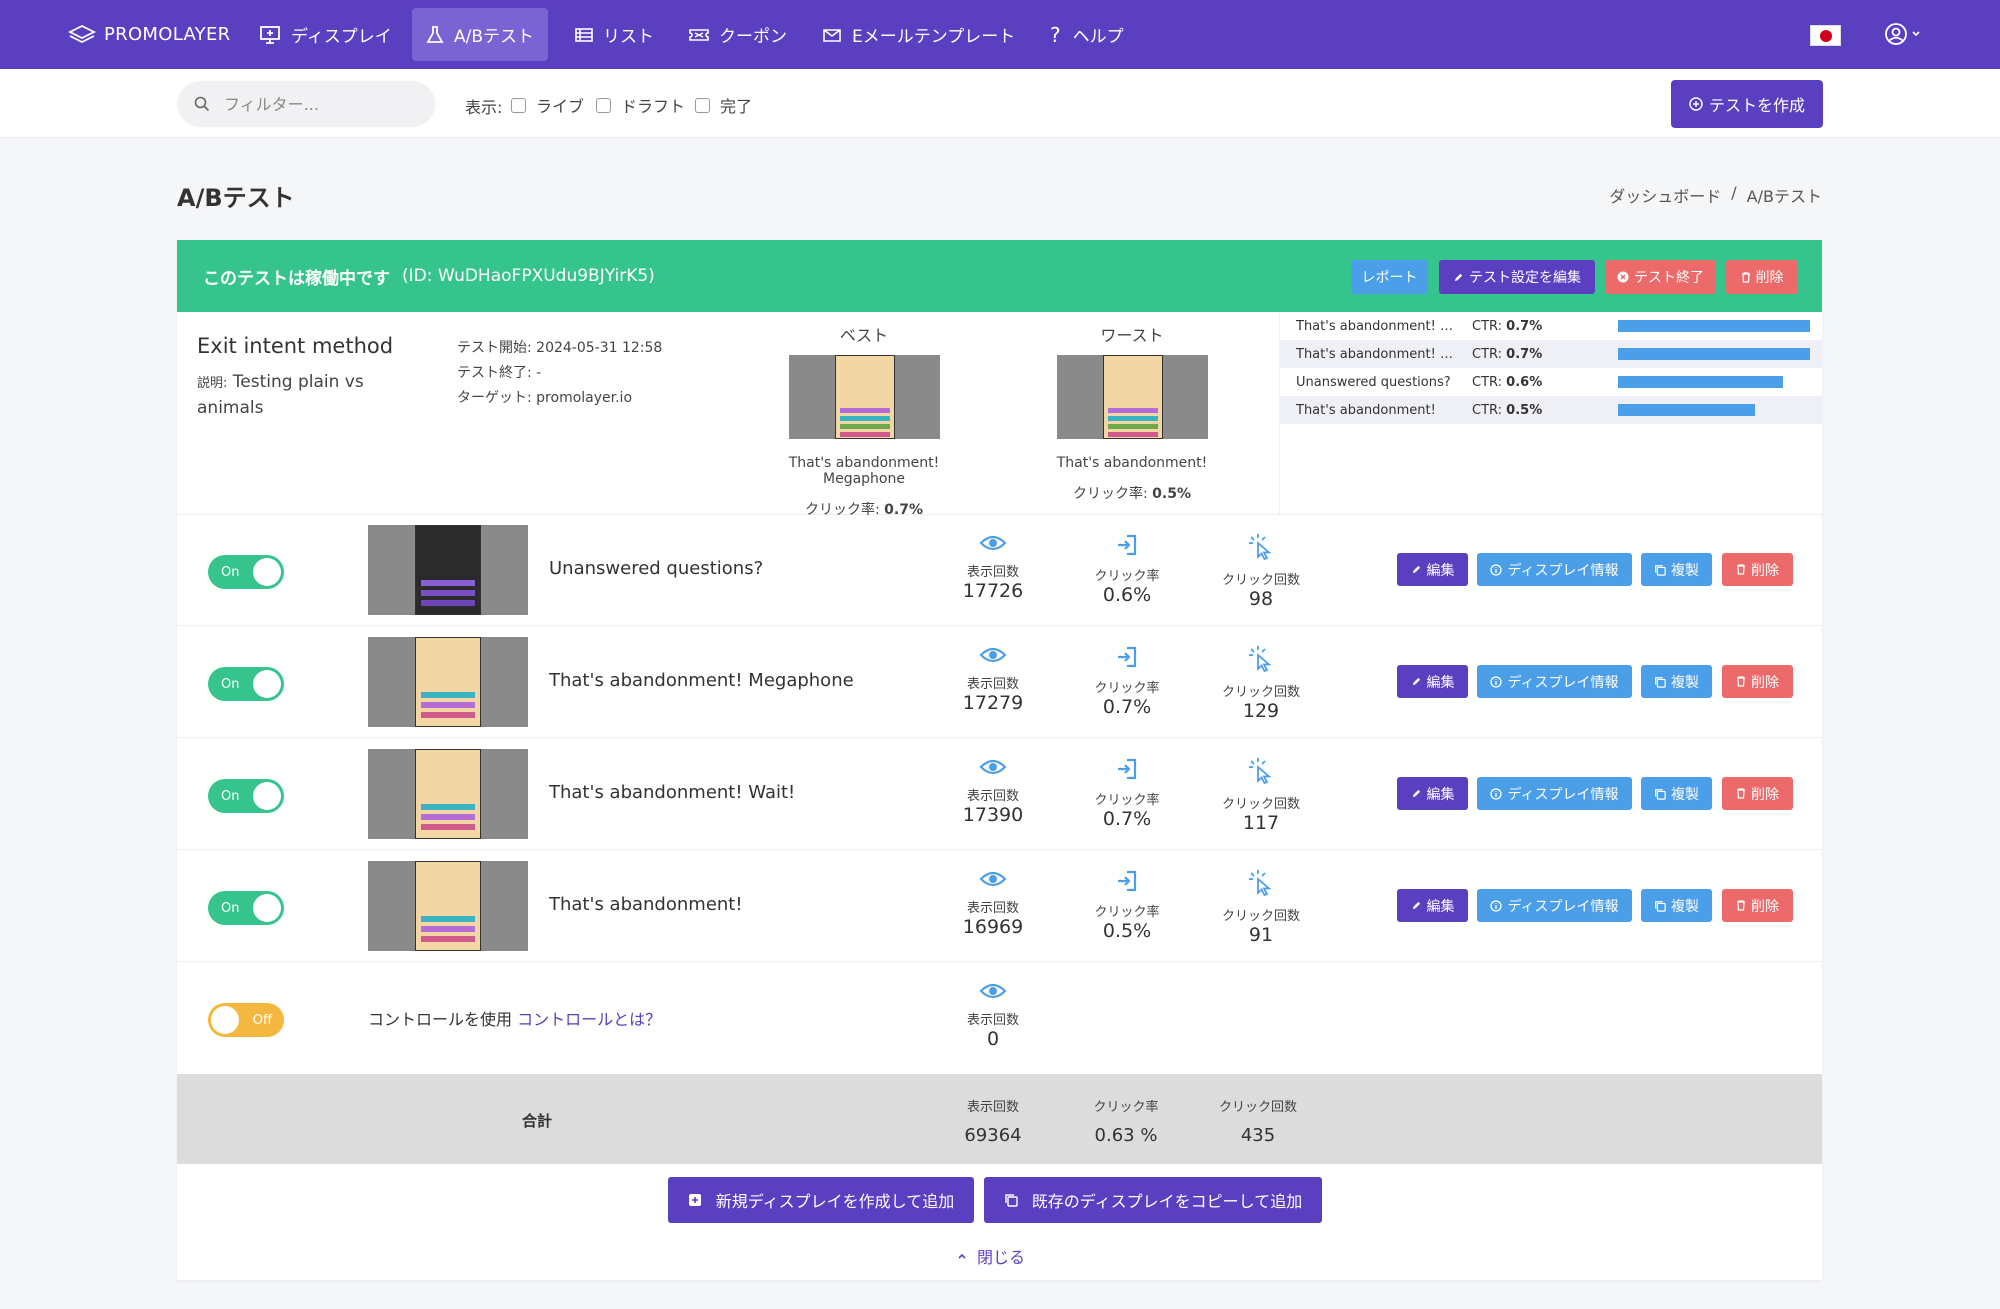 This screenshot has height=1309, width=2000. What do you see at coordinates (1825, 35) in the screenshot?
I see `language-flag-japan` at bounding box center [1825, 35].